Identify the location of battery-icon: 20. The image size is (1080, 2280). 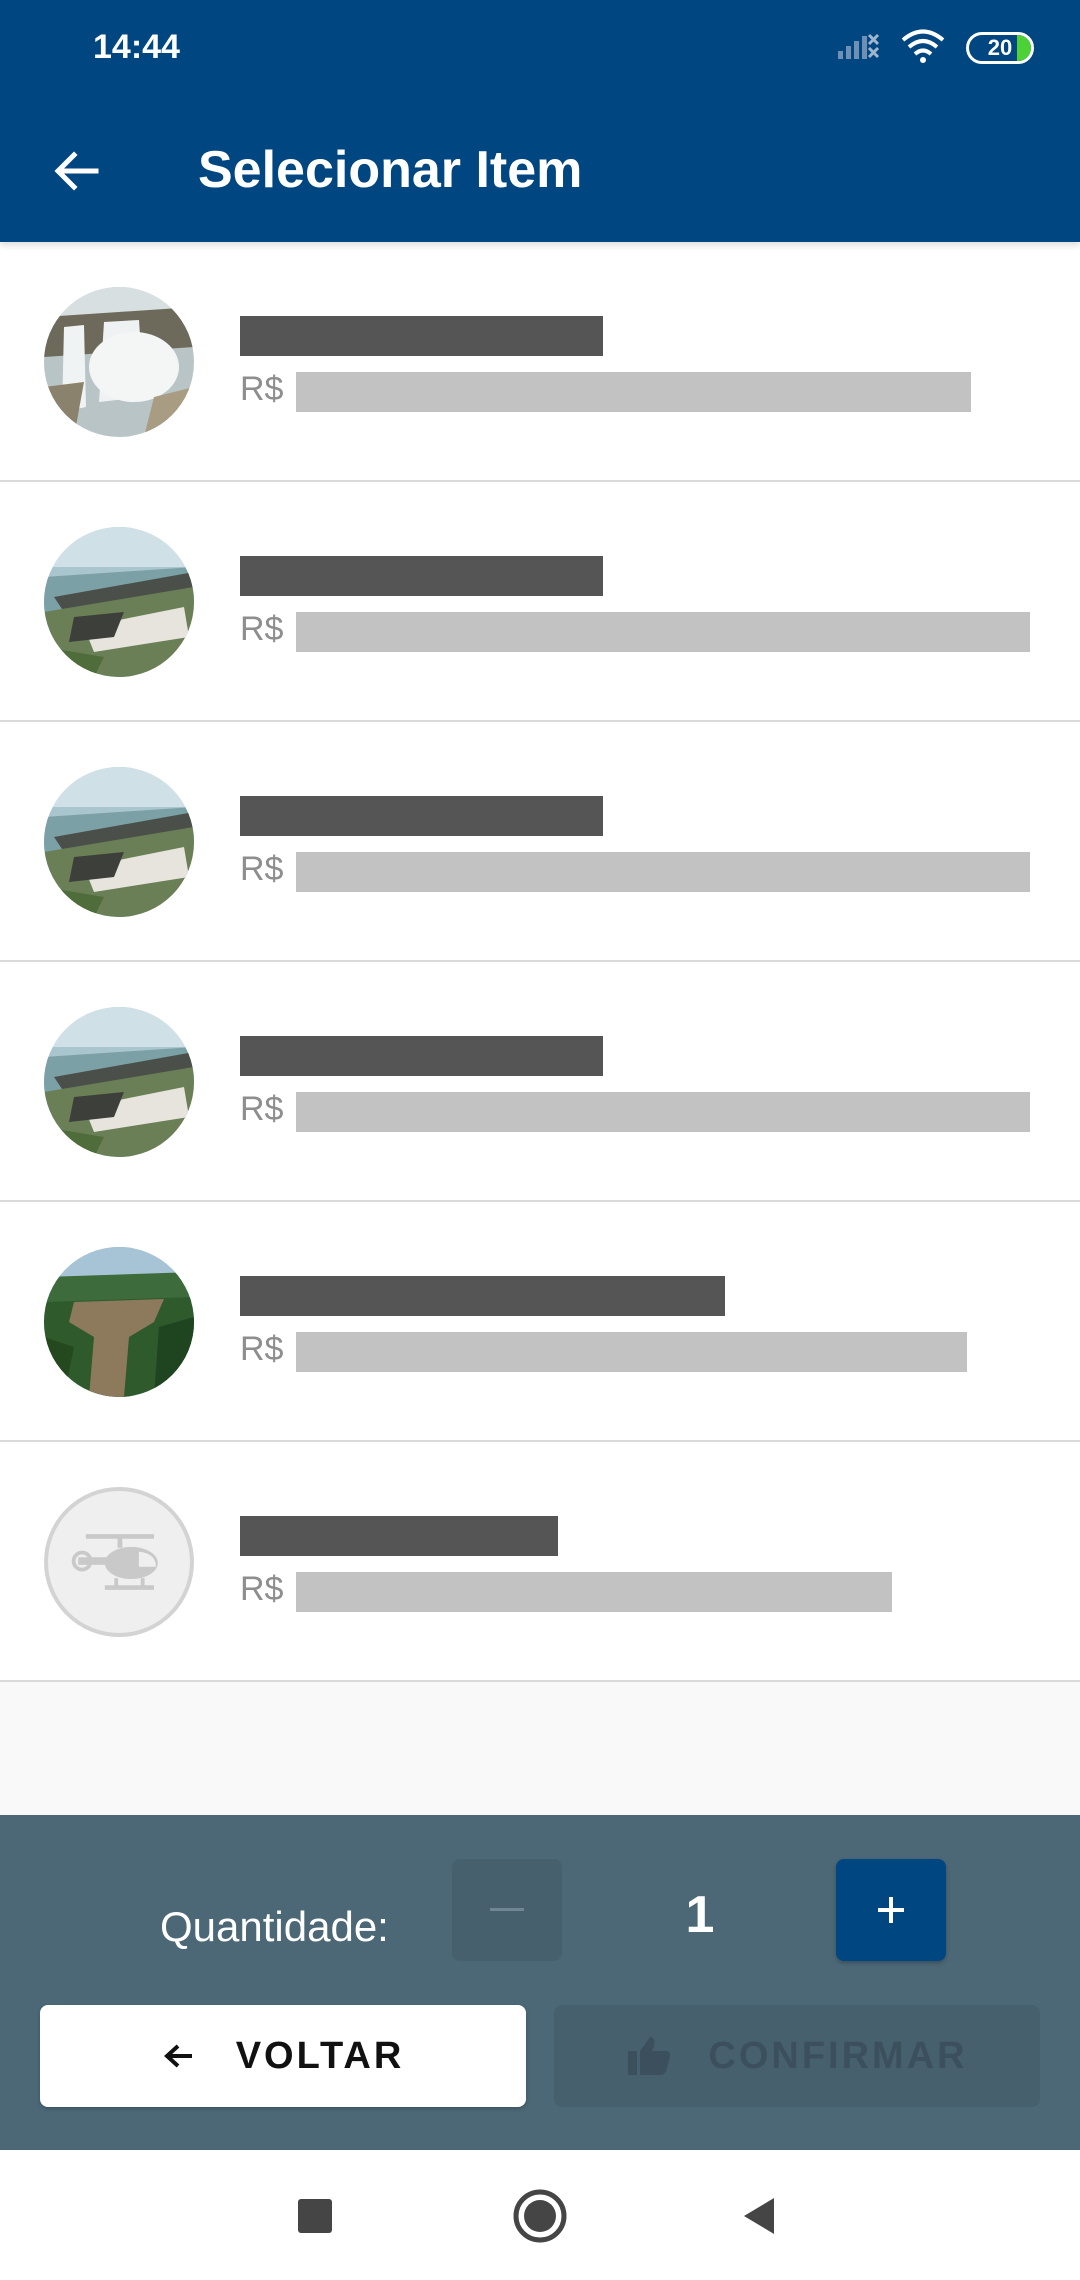
(1000, 48).